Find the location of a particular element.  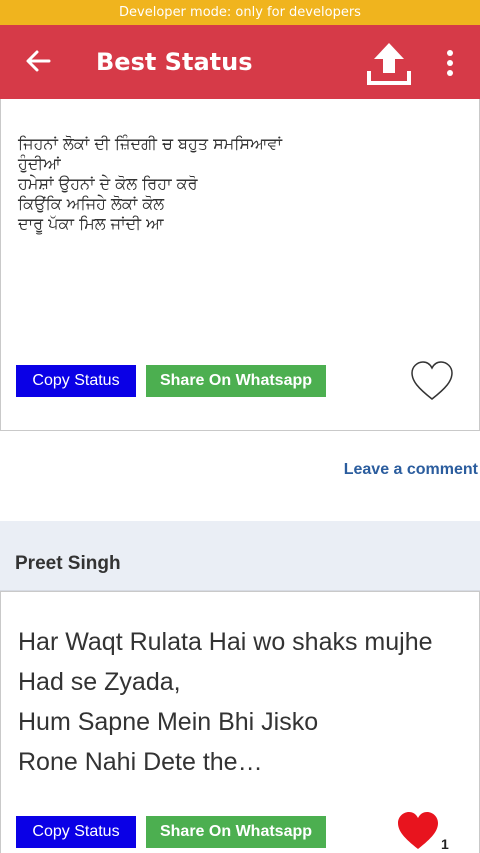

arrow-left-icon is located at coordinates (38, 61).